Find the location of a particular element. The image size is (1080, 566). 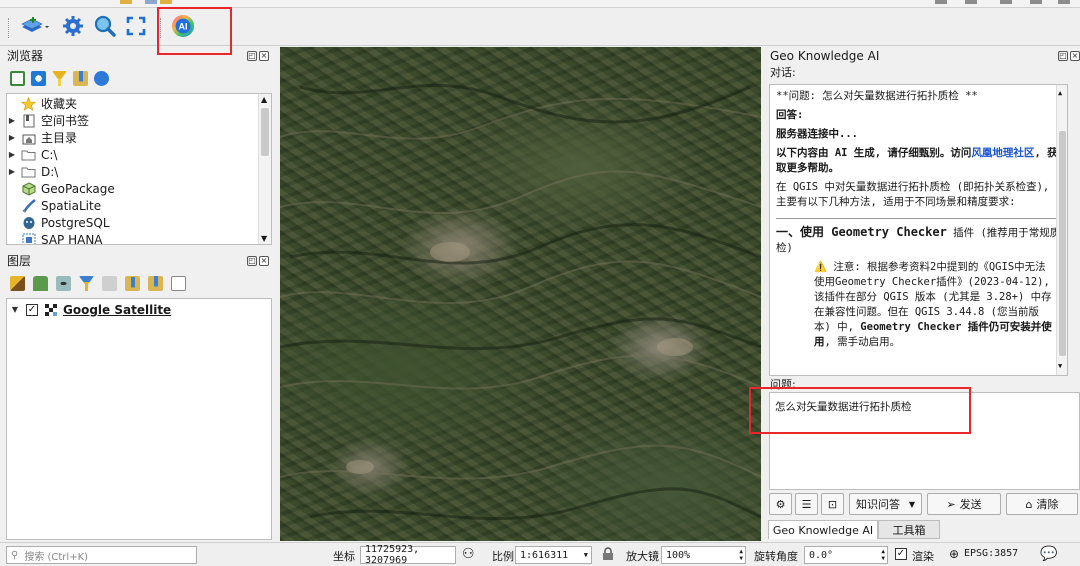

layer-item-google-satellite: ▼ ✓ Google Satellite is located at coordinates (90, 309).